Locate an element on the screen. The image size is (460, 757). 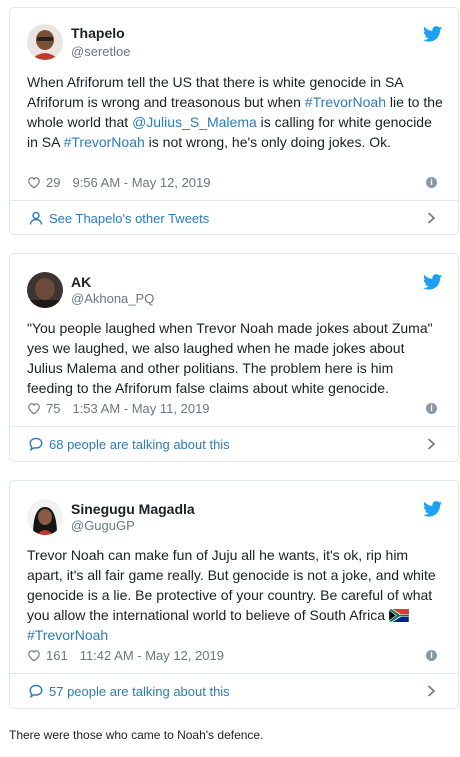
tweet-meta: 75 1:53 AM - May 11, 2019 is located at coordinates (118, 408).